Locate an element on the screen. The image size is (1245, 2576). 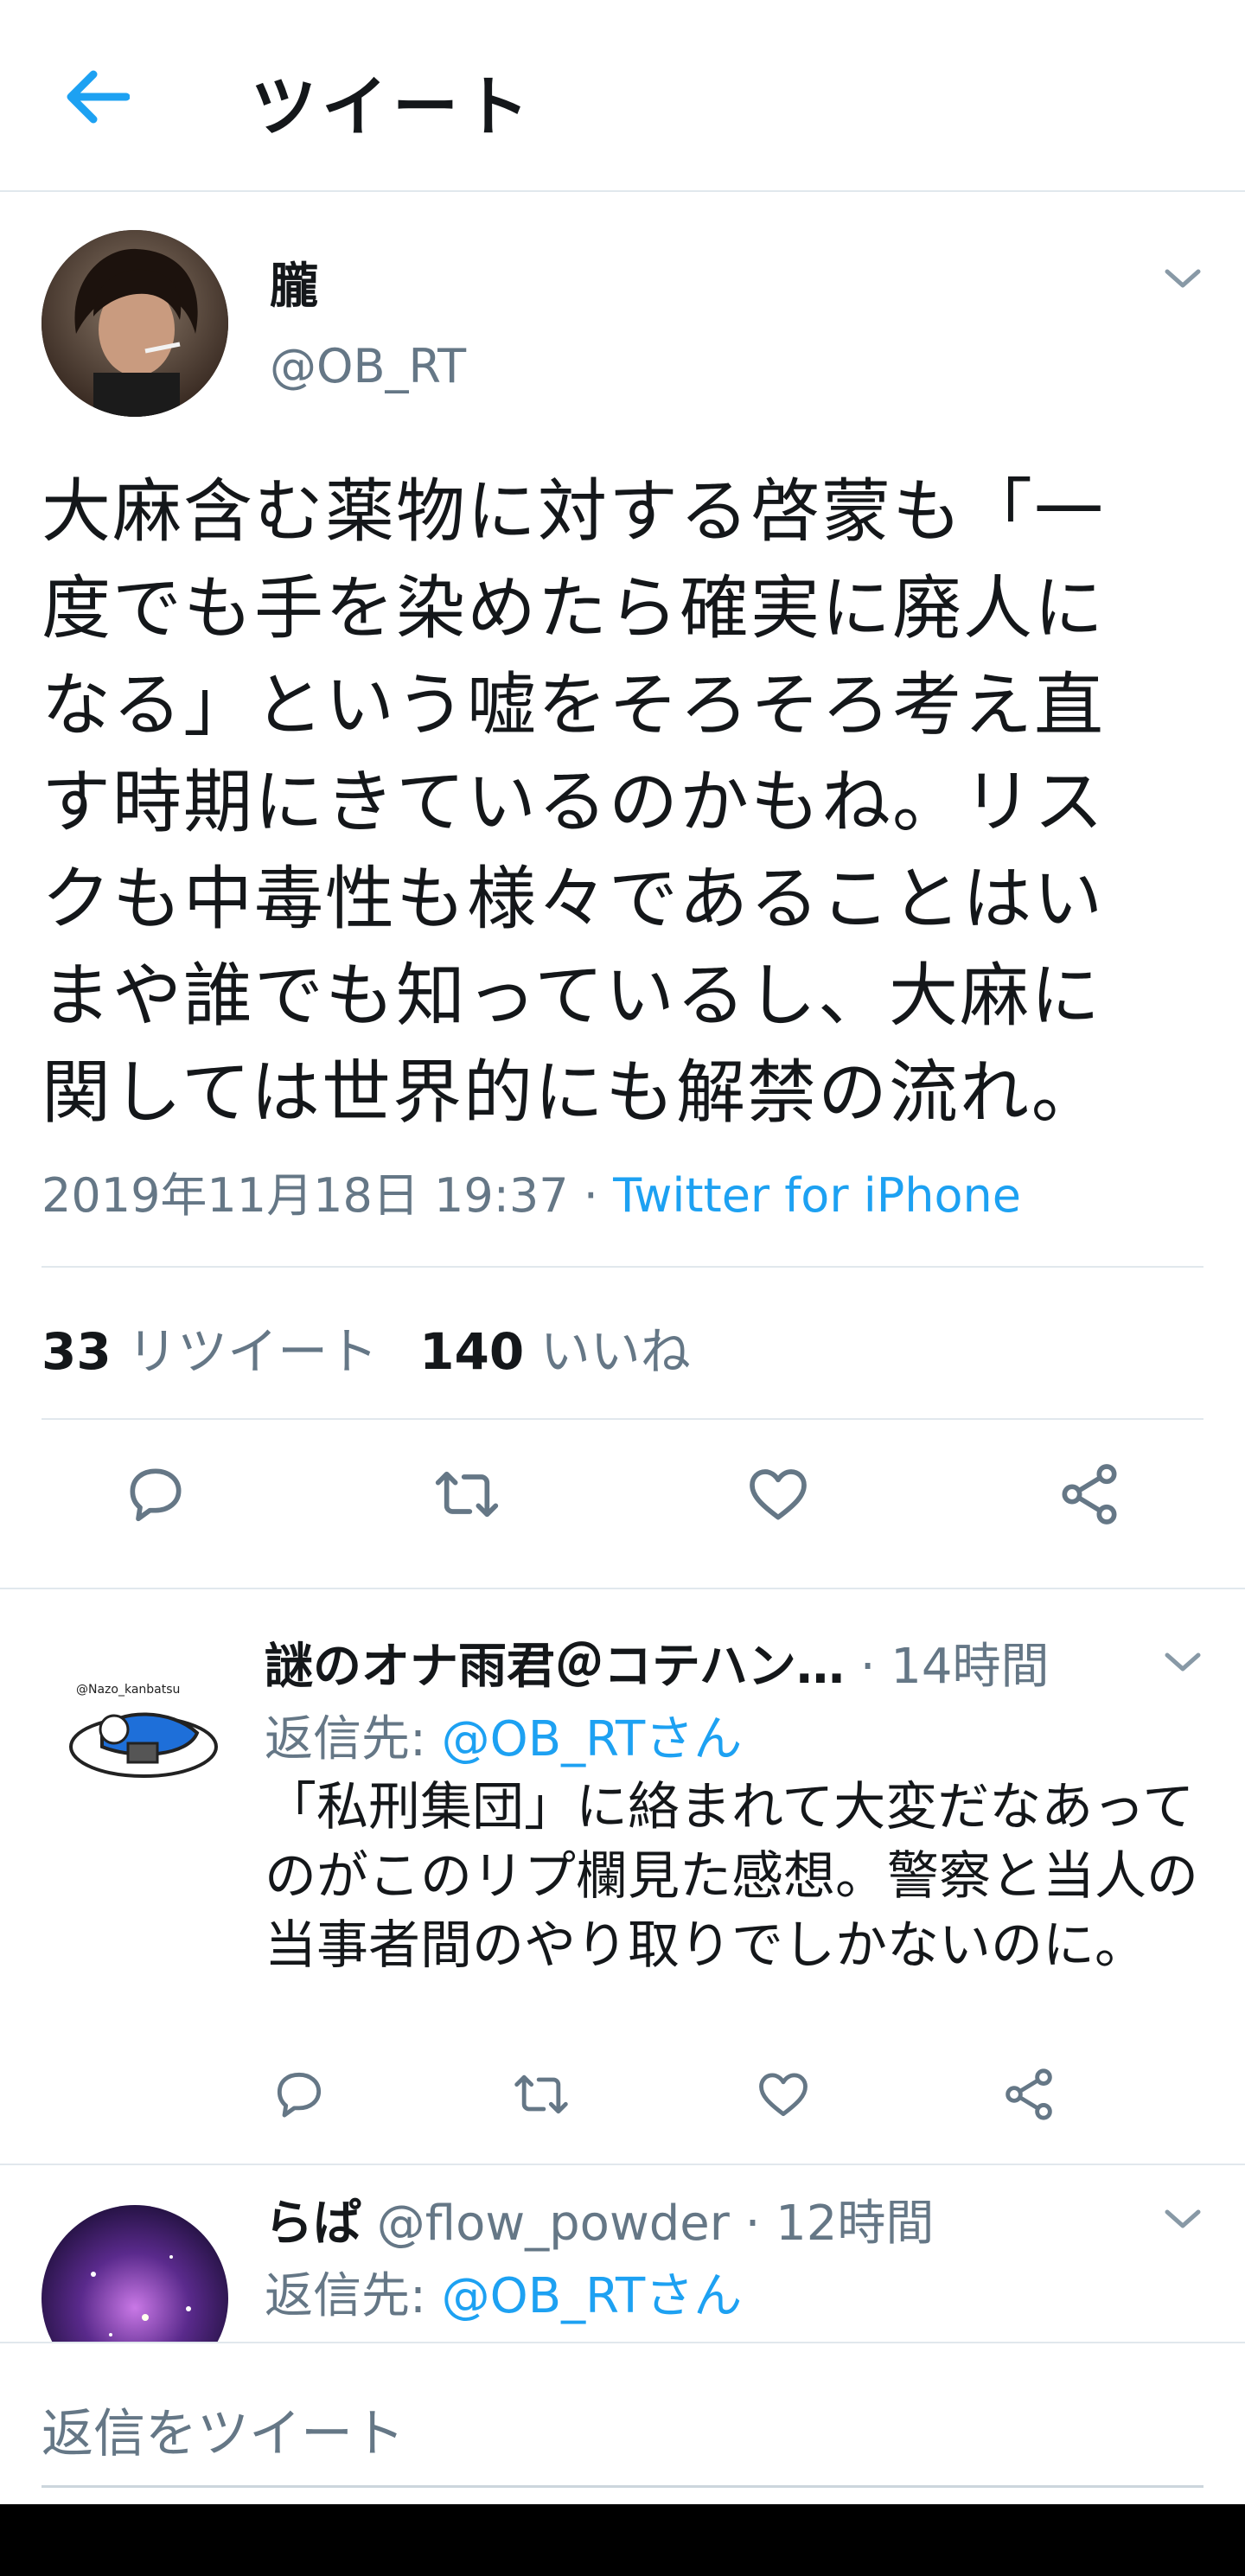
tweet-stats: 33 リツイート 140 いいね is located at coordinates (366, 1347).